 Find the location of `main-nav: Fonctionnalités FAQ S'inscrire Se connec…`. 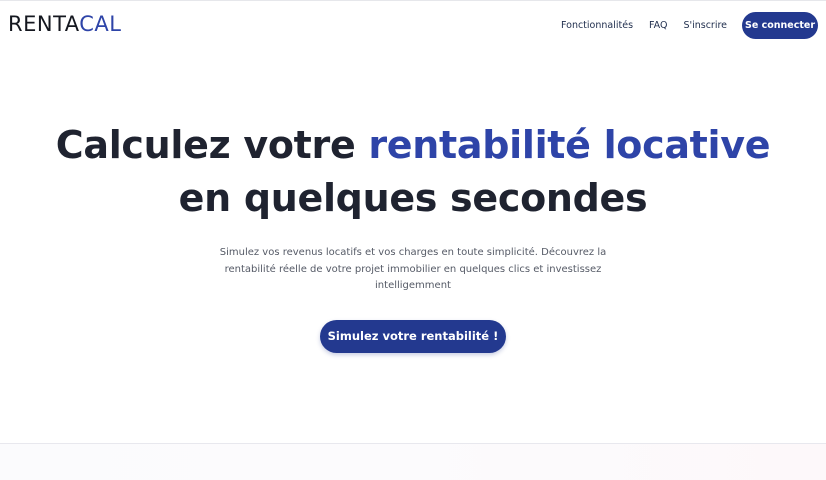

main-nav: Fonctionnalités FAQ S'inscrire Se connec… is located at coordinates (689, 25).